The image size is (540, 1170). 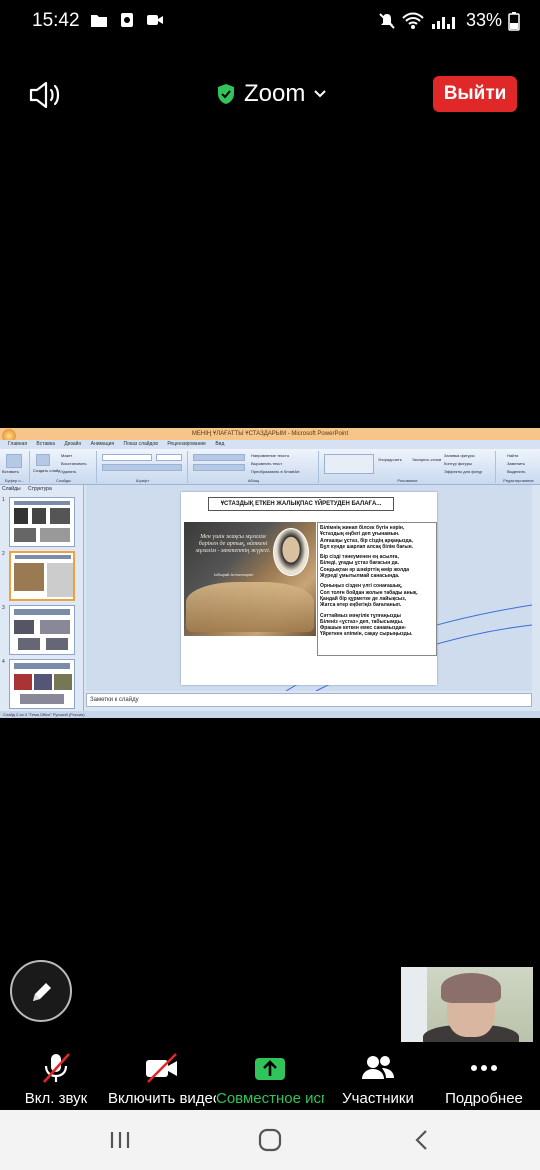 I want to click on meeting-info-dropdown: Zoom, so click(x=271, y=94).